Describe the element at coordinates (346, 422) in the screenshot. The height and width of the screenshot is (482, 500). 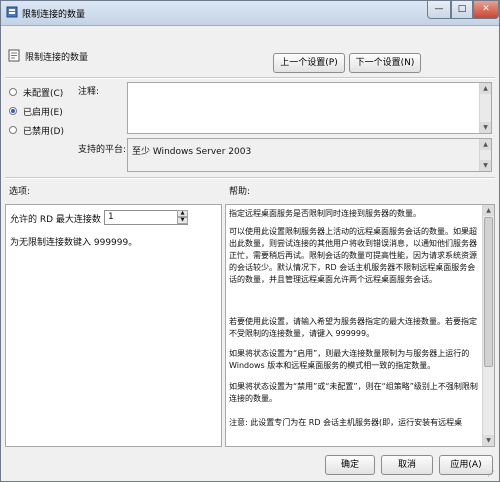
I see `help-paragraph: 注意: 此设置专门为在 RD 会话主机服务器(即，运行安装有远程桌` at that location.